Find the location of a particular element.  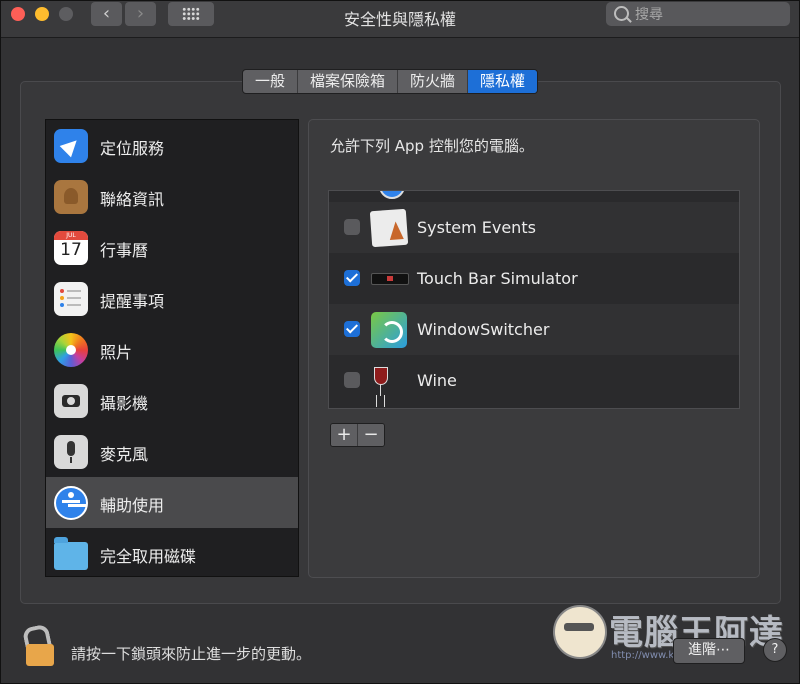

lock-icon is located at coordinates (39, 645).